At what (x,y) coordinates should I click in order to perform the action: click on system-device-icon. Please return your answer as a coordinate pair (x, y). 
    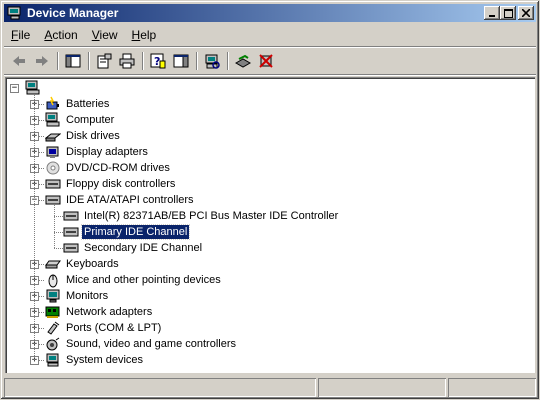
    Looking at the image, I should click on (52, 360).